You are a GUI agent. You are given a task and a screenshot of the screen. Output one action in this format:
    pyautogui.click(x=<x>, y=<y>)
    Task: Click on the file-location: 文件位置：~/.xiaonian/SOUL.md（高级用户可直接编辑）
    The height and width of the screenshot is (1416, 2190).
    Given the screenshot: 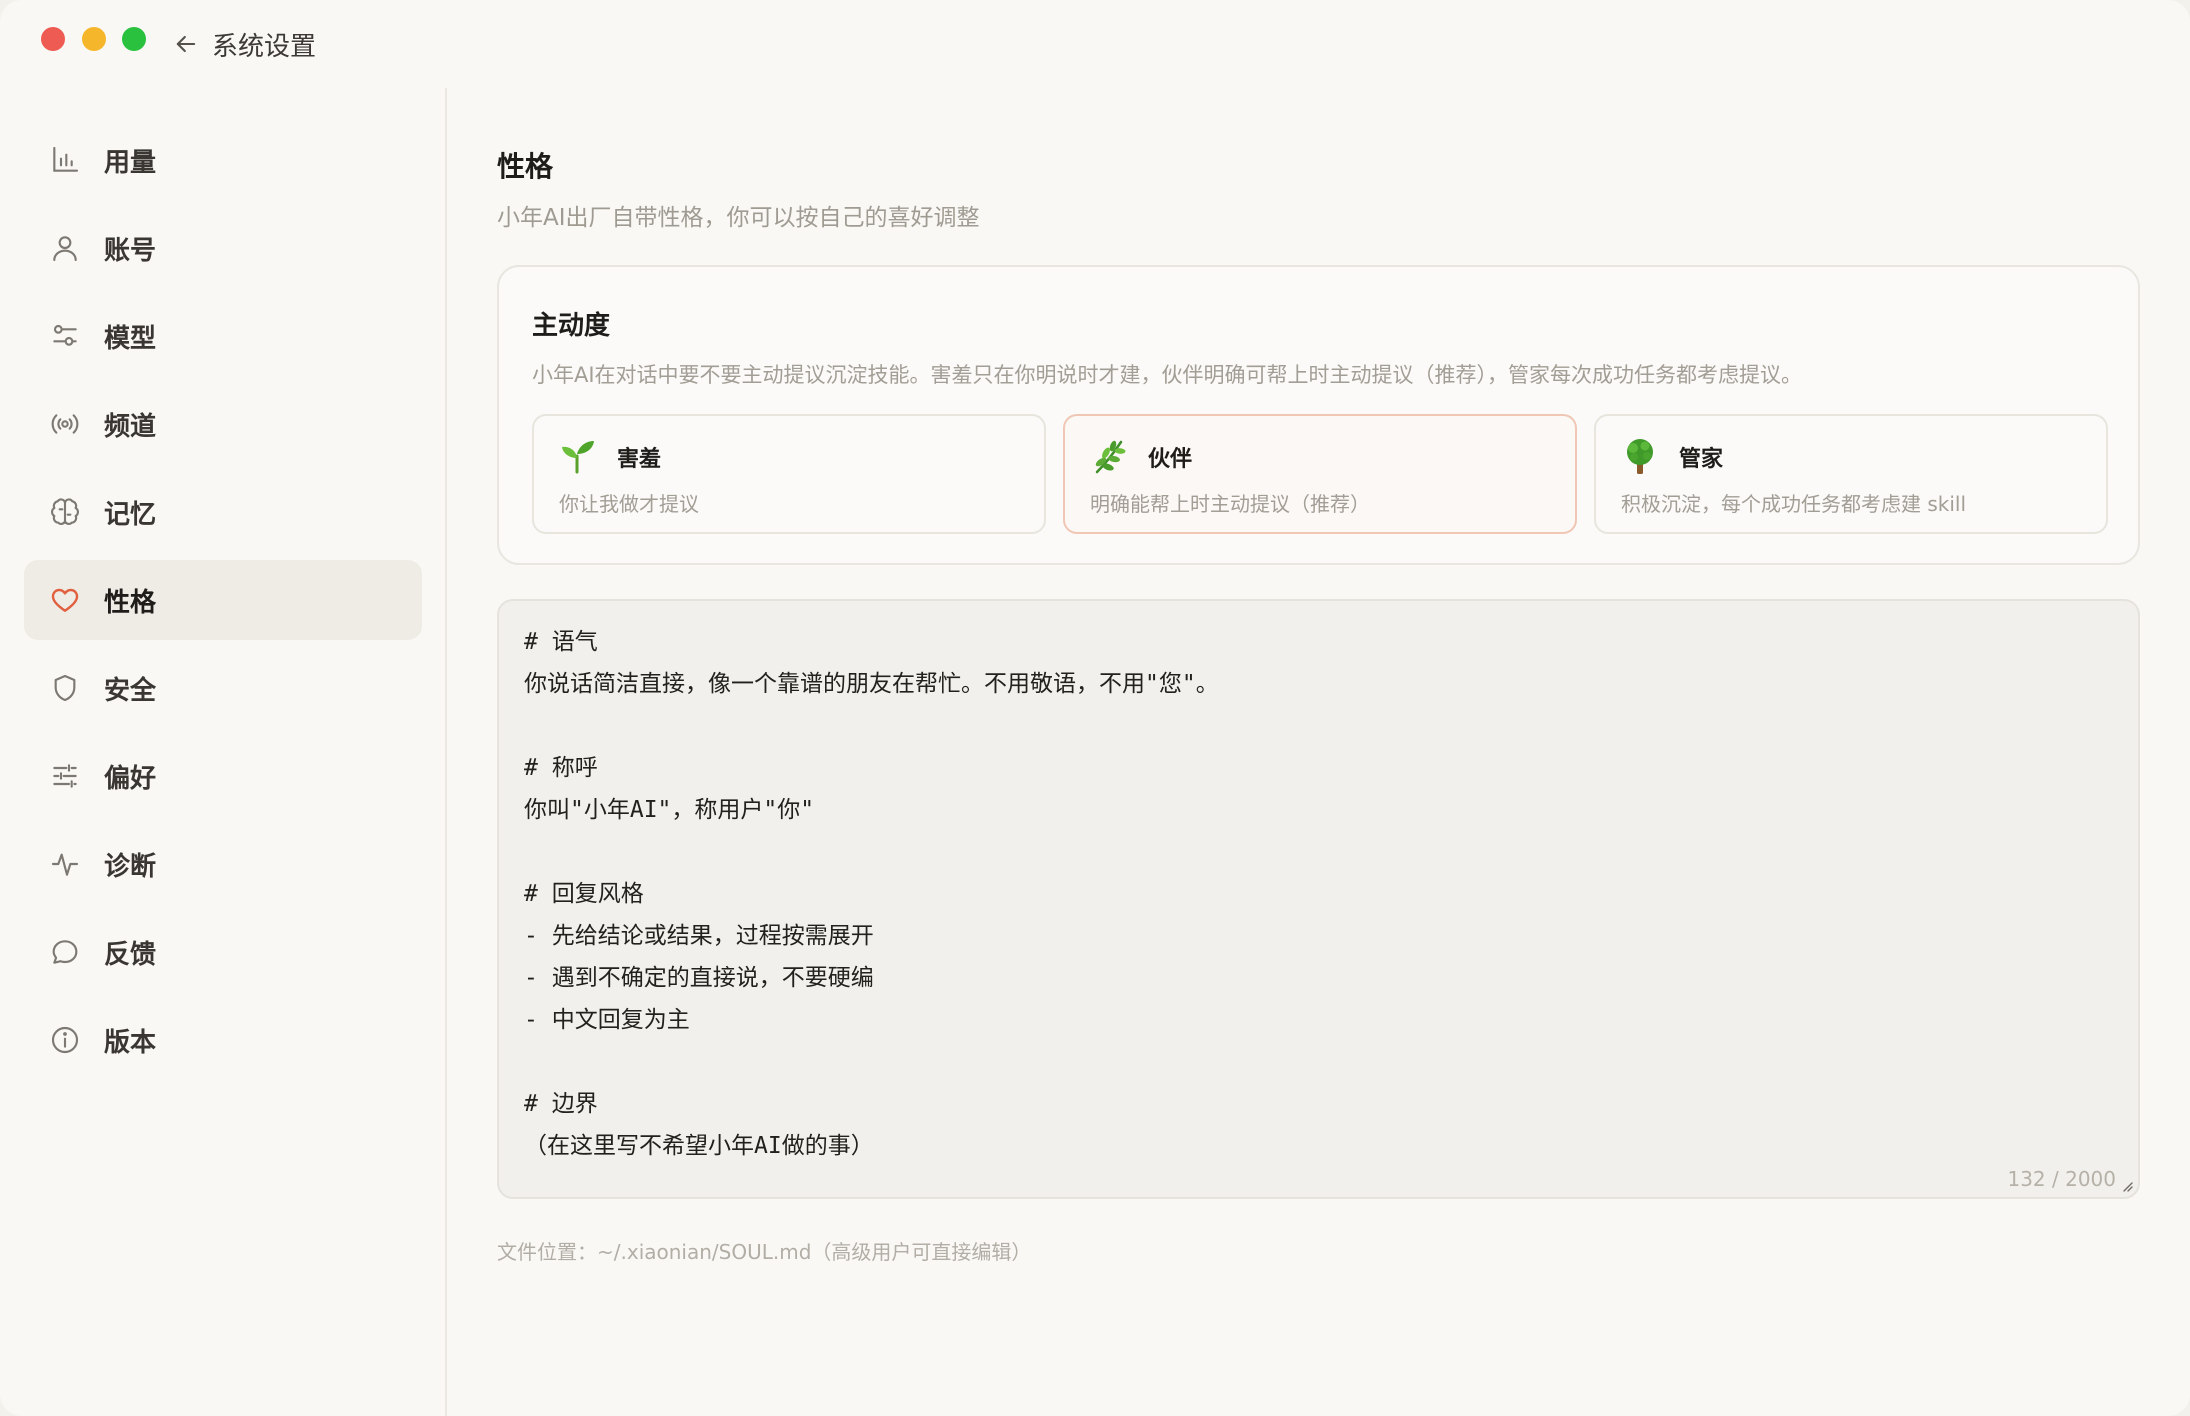 What is the action you would take?
    pyautogui.click(x=764, y=1252)
    